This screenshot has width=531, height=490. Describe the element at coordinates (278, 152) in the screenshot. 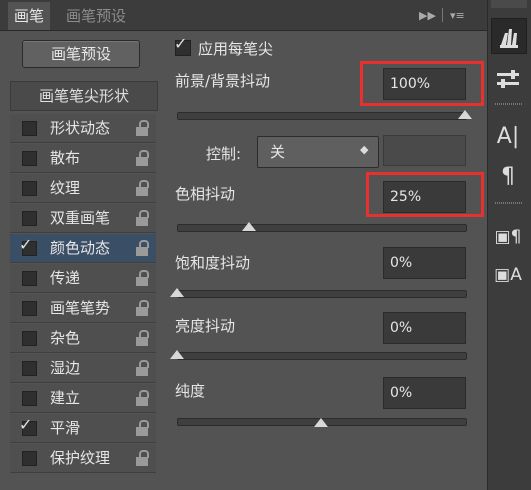

I see `control-value: 关` at that location.